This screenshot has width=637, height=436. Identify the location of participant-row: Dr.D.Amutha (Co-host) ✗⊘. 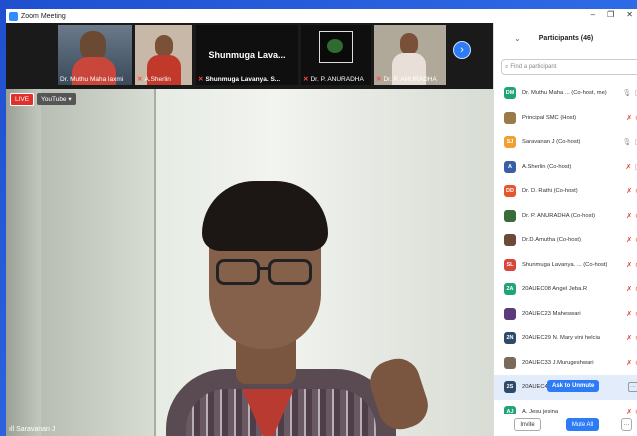
(565, 240).